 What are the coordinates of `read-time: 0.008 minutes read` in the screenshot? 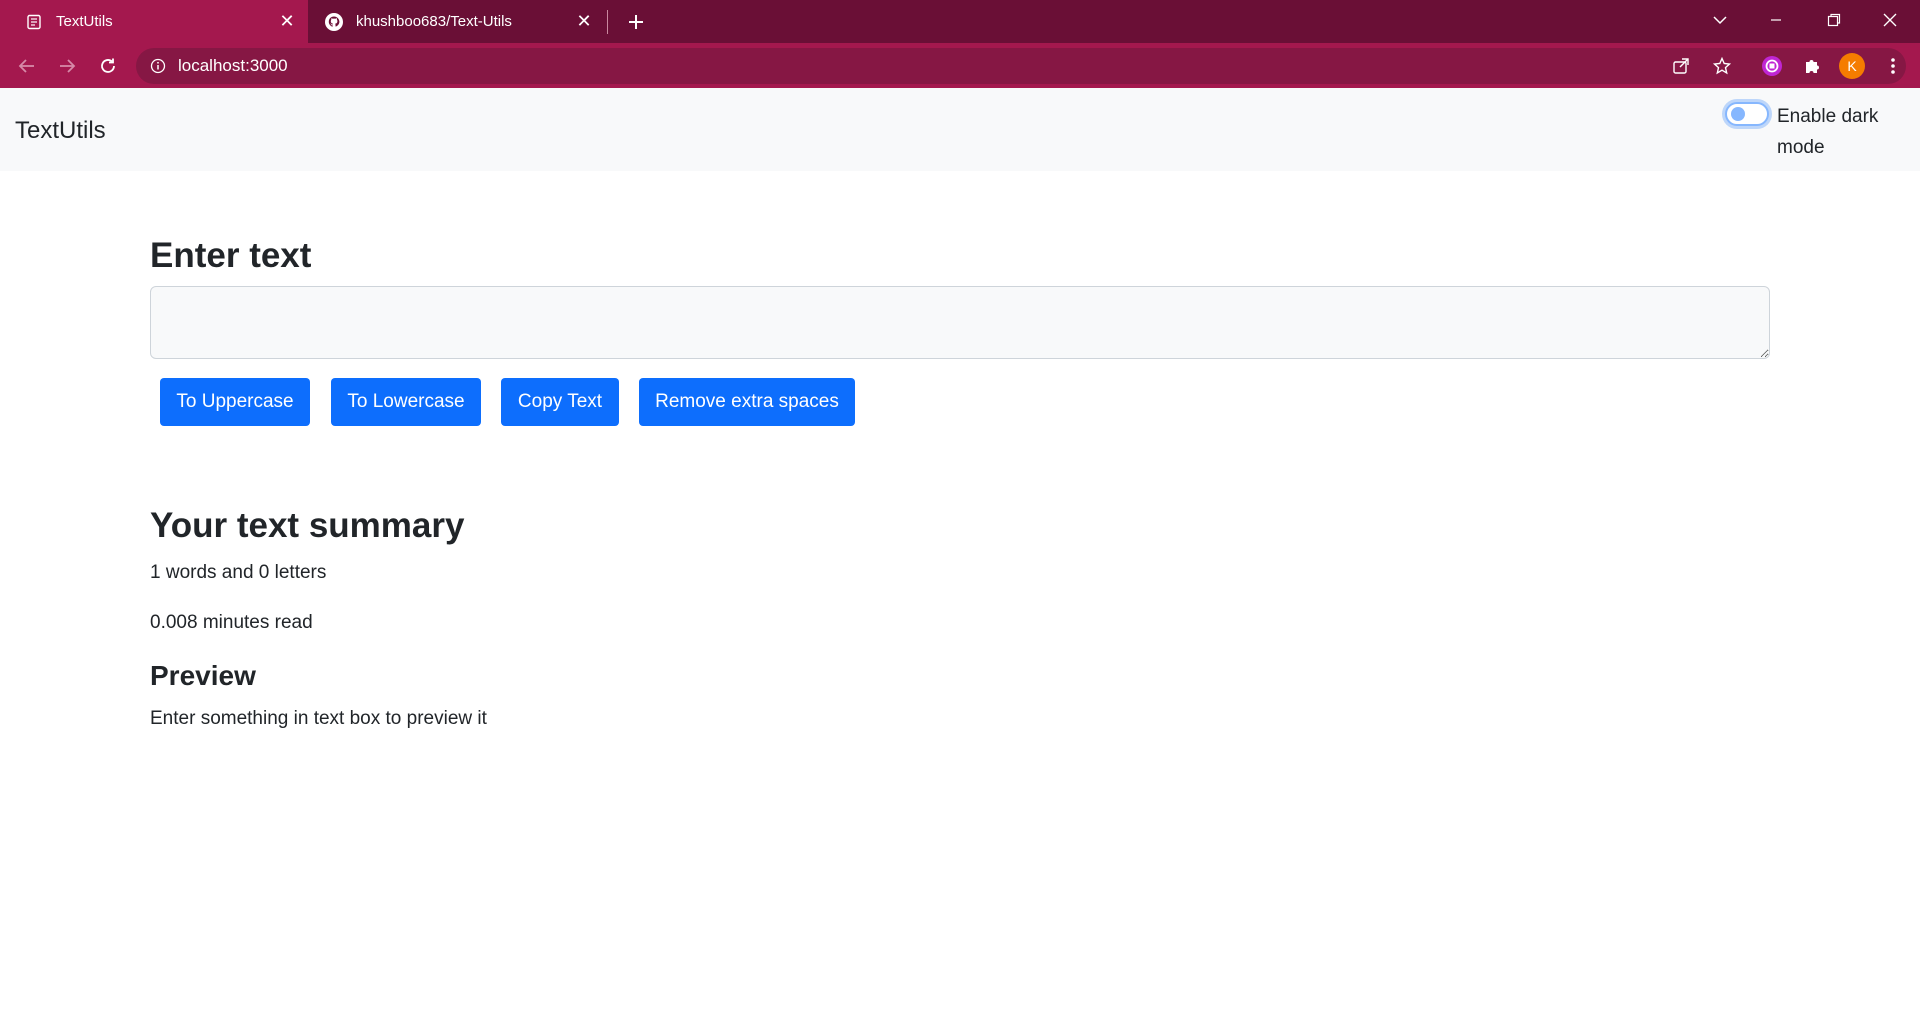 It's located at (231, 622).